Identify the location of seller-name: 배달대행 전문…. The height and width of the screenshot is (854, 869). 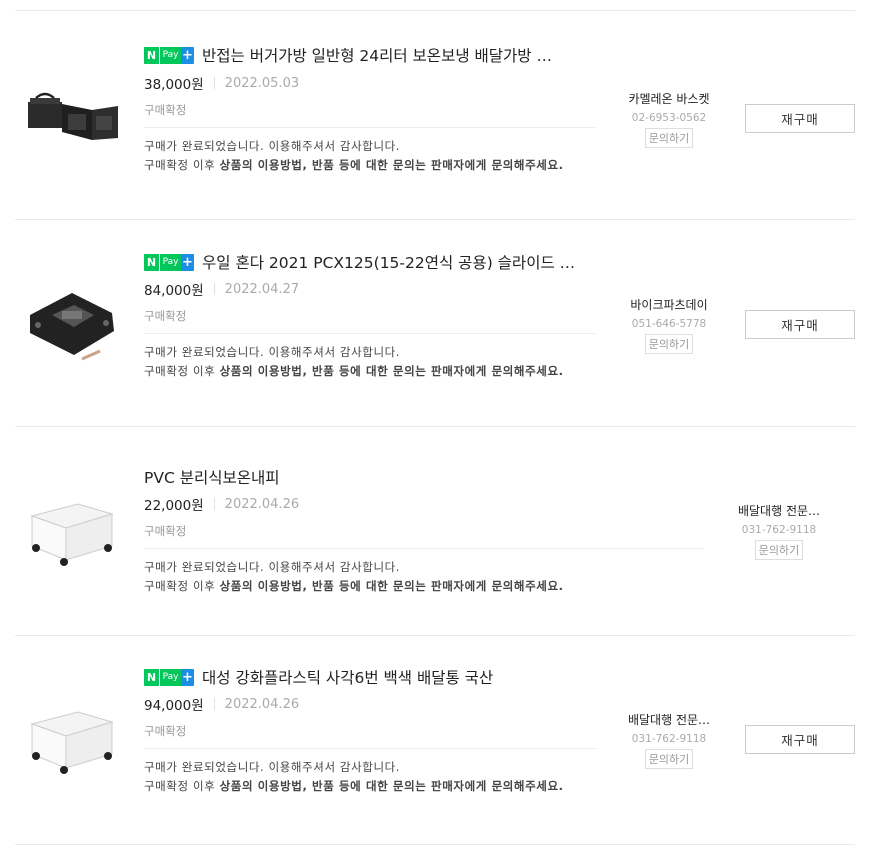
(669, 719).